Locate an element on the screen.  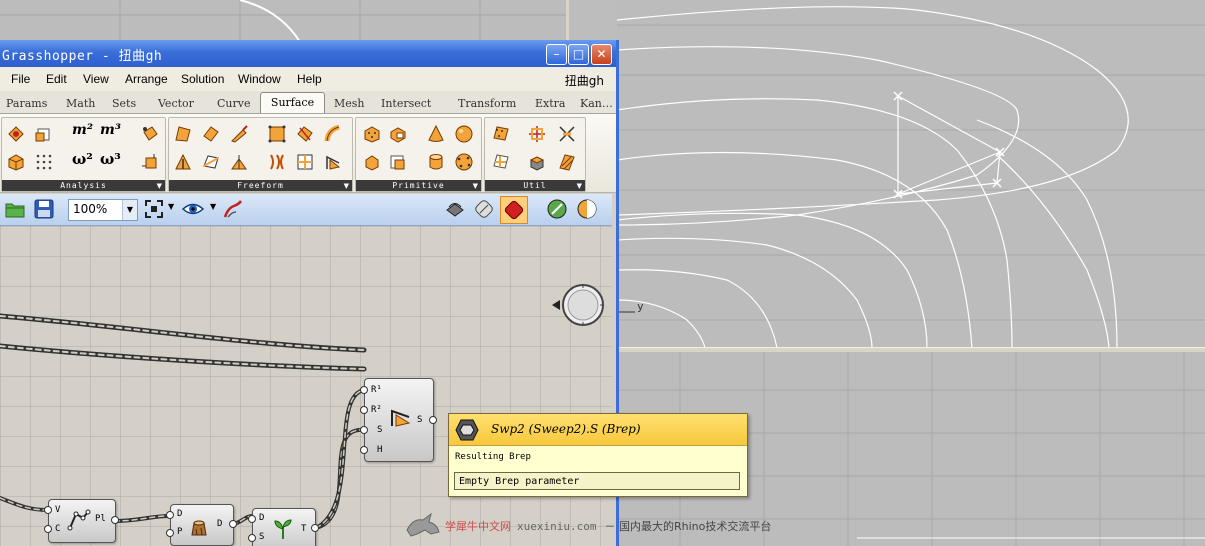
sketch-pen-icon is located at coordinates (233, 209).